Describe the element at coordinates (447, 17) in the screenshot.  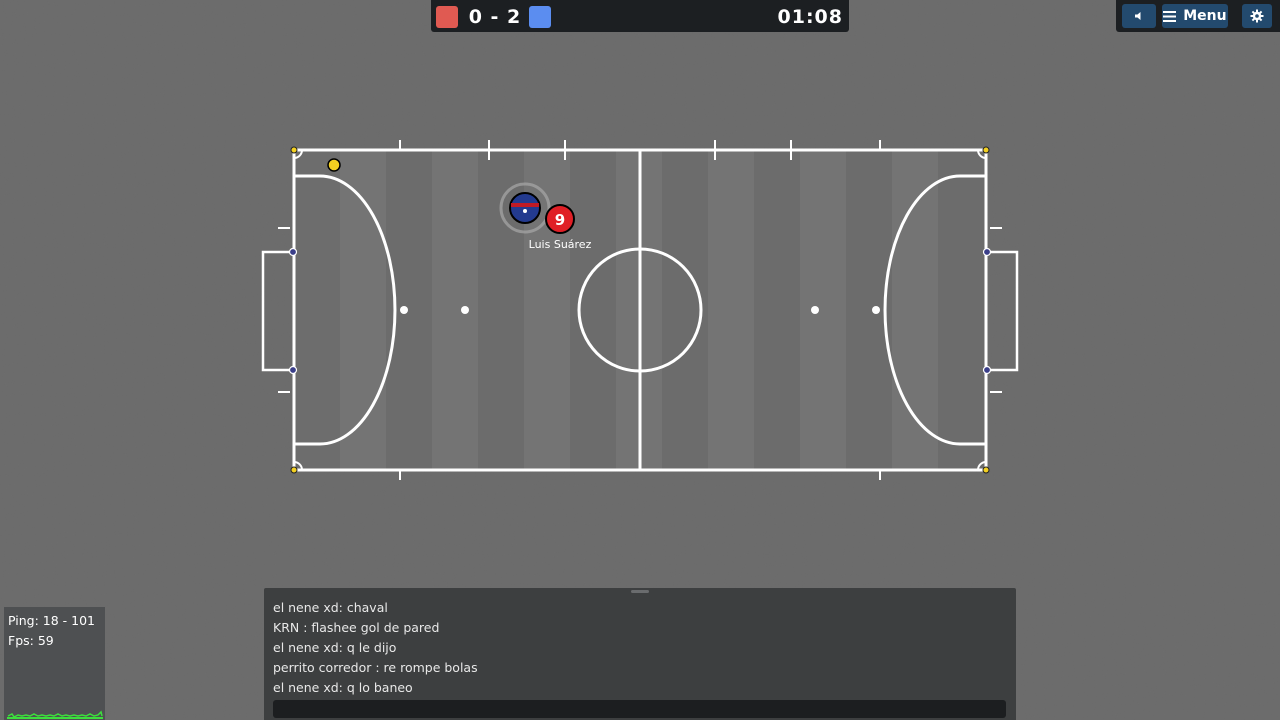
I see `red-team-indicator` at that location.